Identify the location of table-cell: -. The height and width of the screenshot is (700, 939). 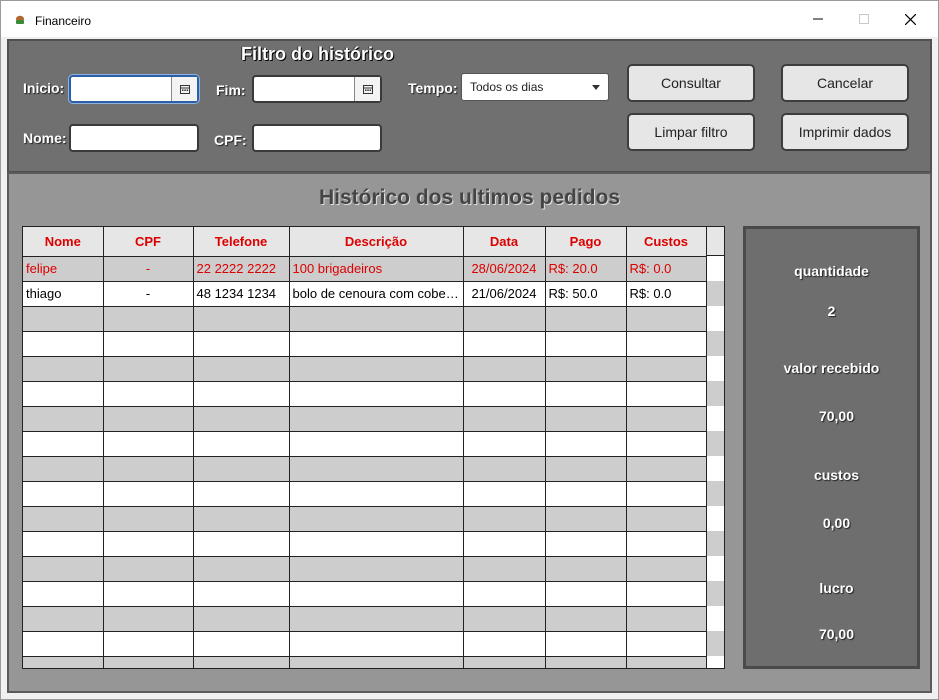
(148, 269).